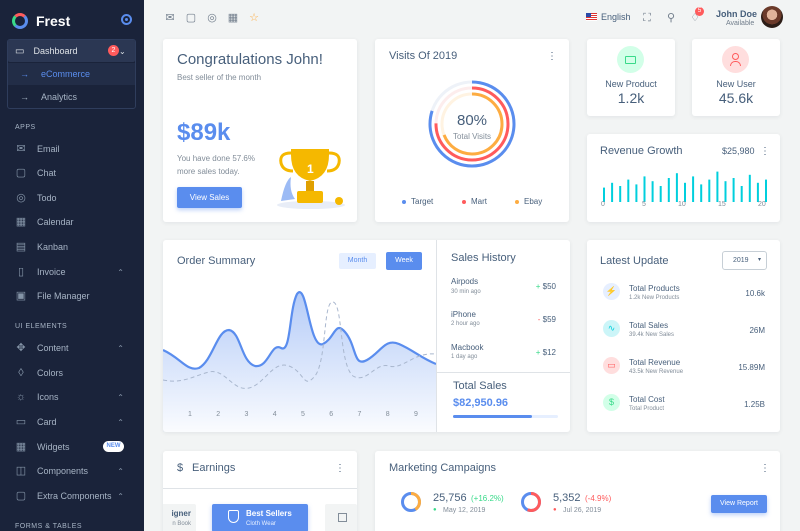 The width and height of the screenshot is (800, 531). I want to click on sidebar-item-components: ◫ Components ⌃, so click(72, 471).